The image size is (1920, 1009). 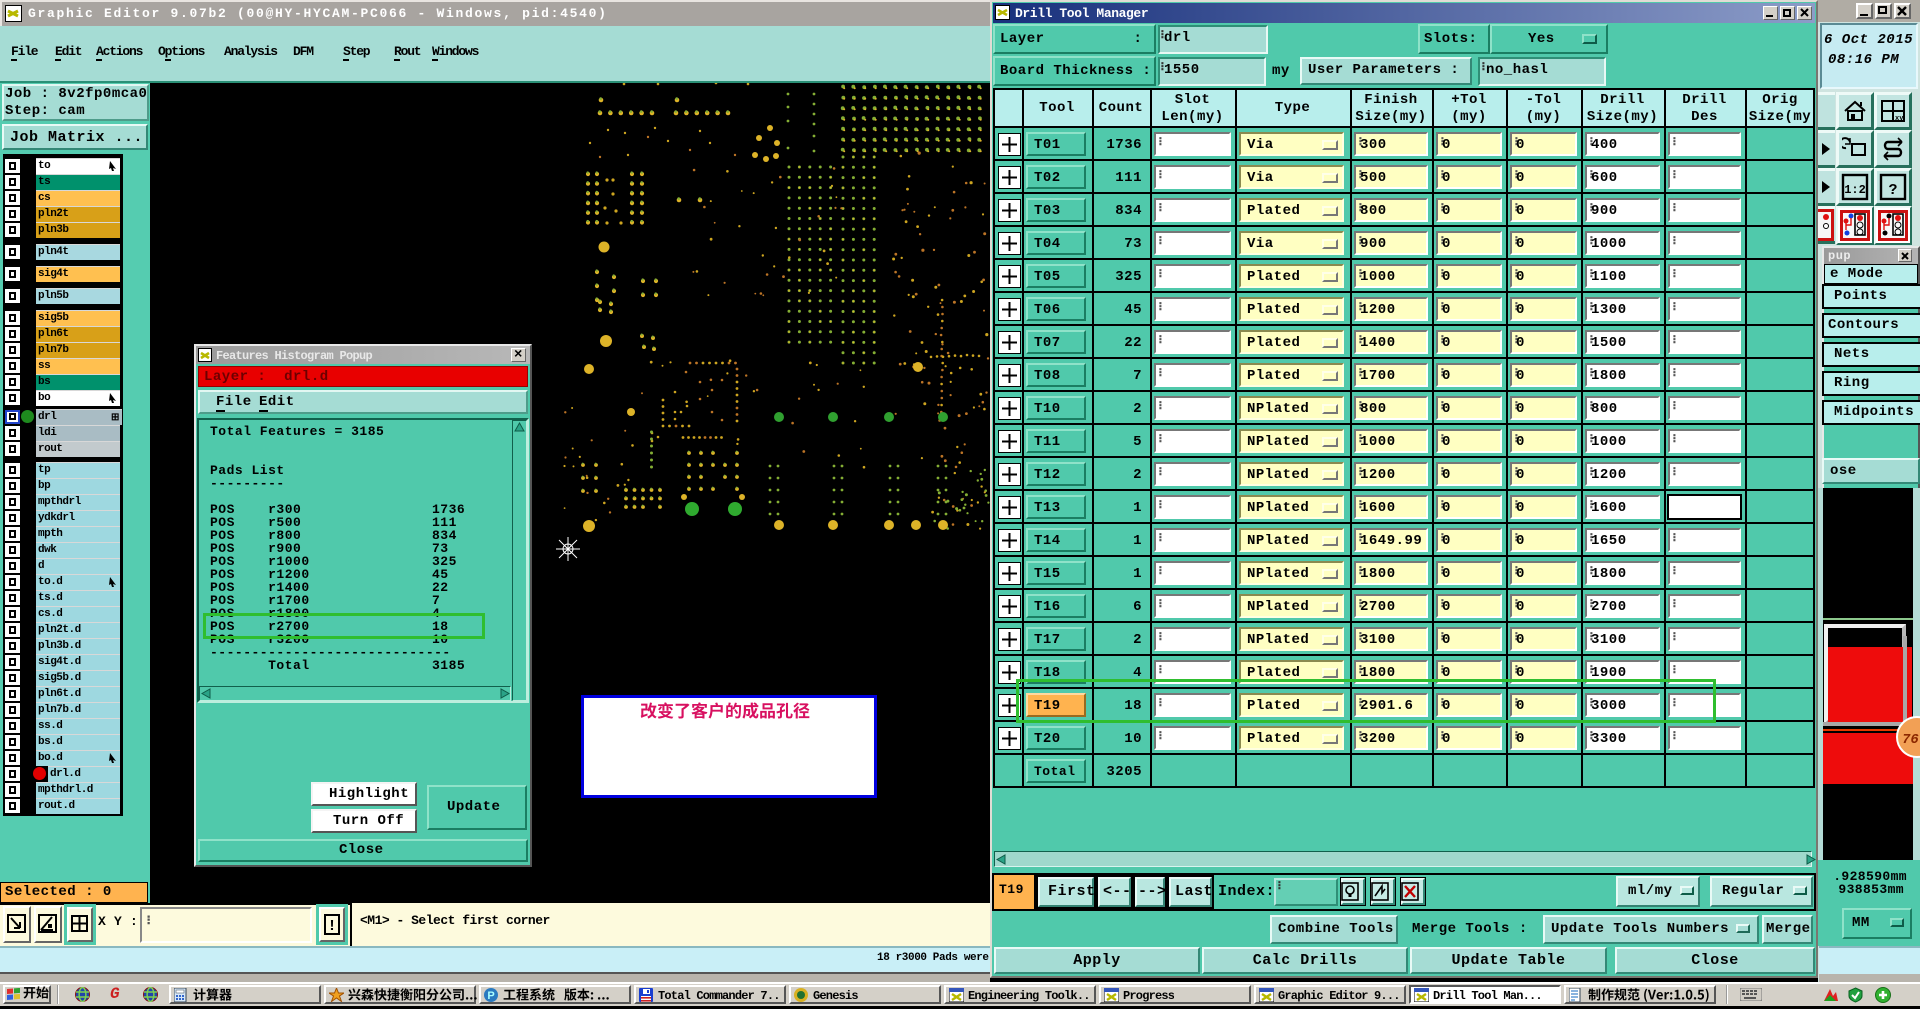 What do you see at coordinates (1910, 740) in the screenshot?
I see `svg-text: 76` at bounding box center [1910, 740].